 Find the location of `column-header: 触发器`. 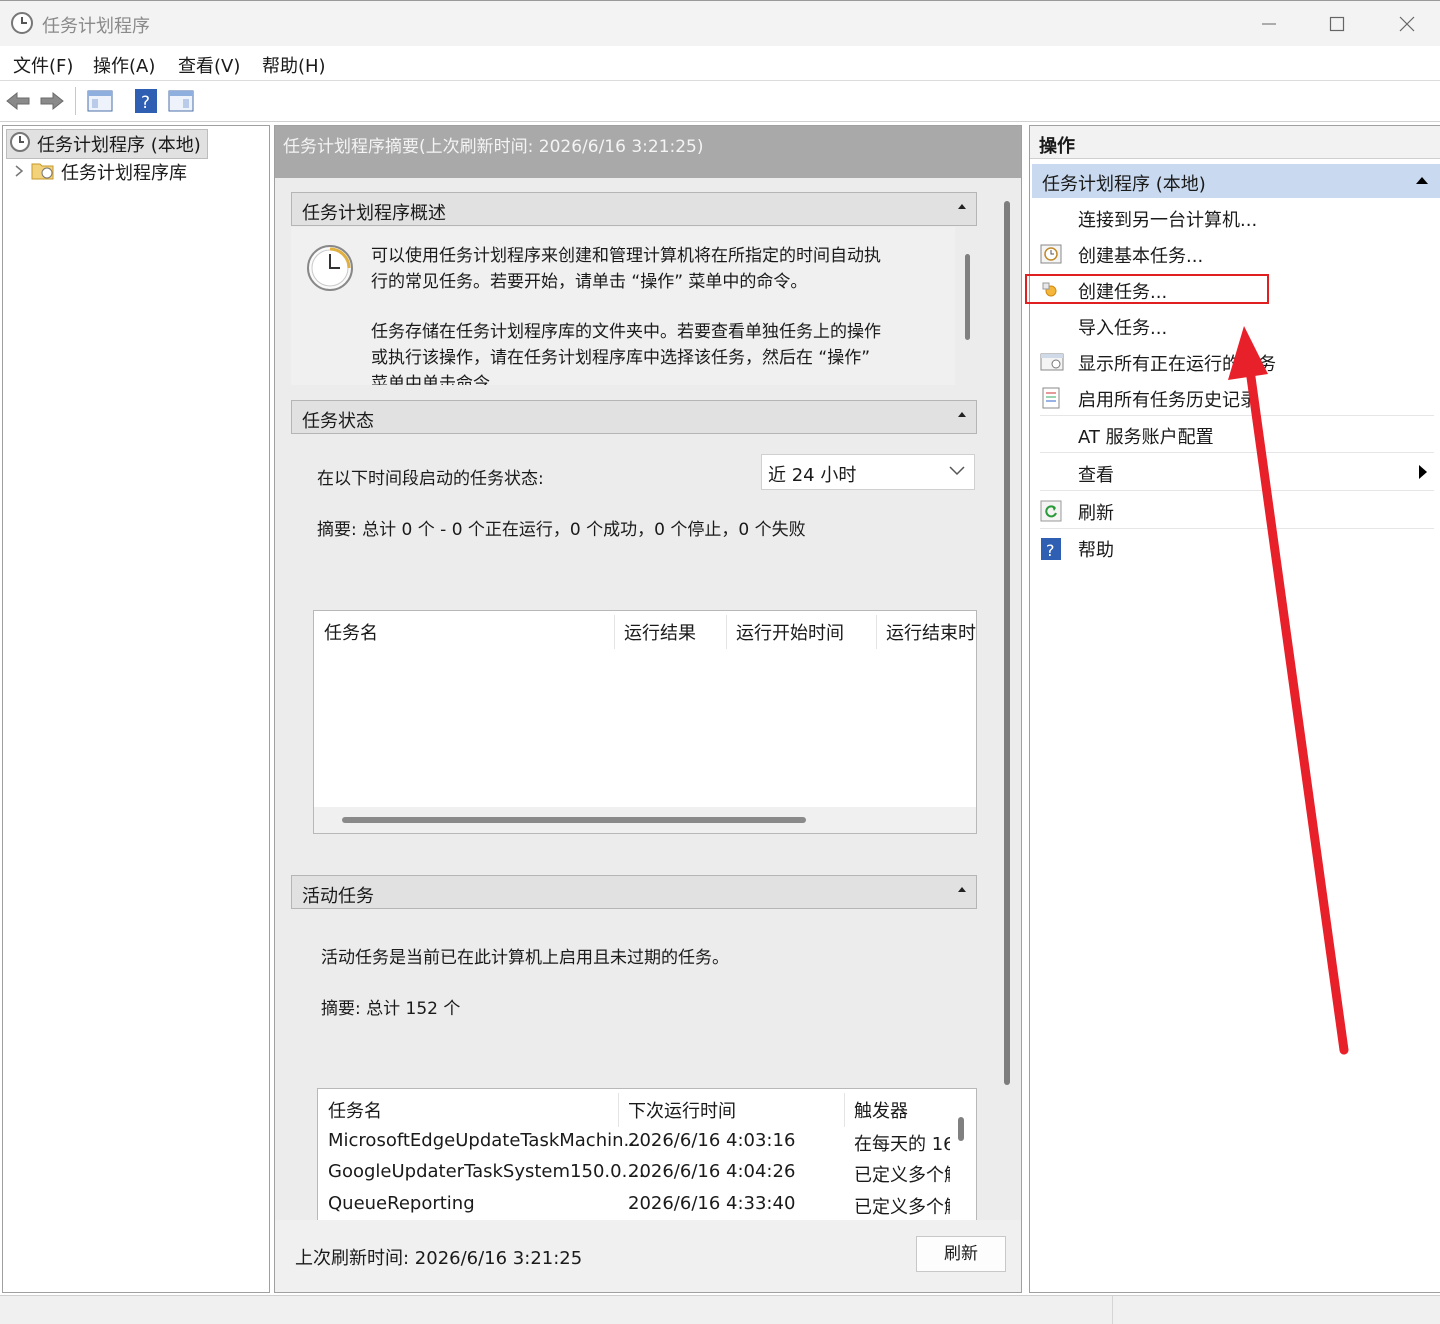

column-header: 触发器 is located at coordinates (881, 1110).